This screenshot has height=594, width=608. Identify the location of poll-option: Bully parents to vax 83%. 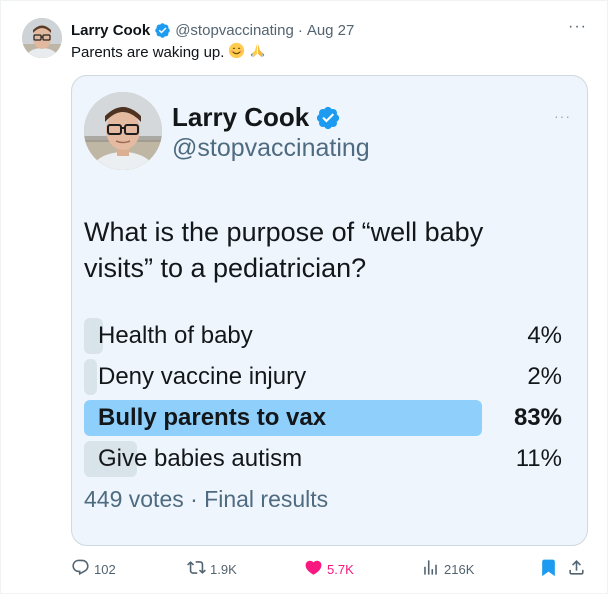
(324, 418).